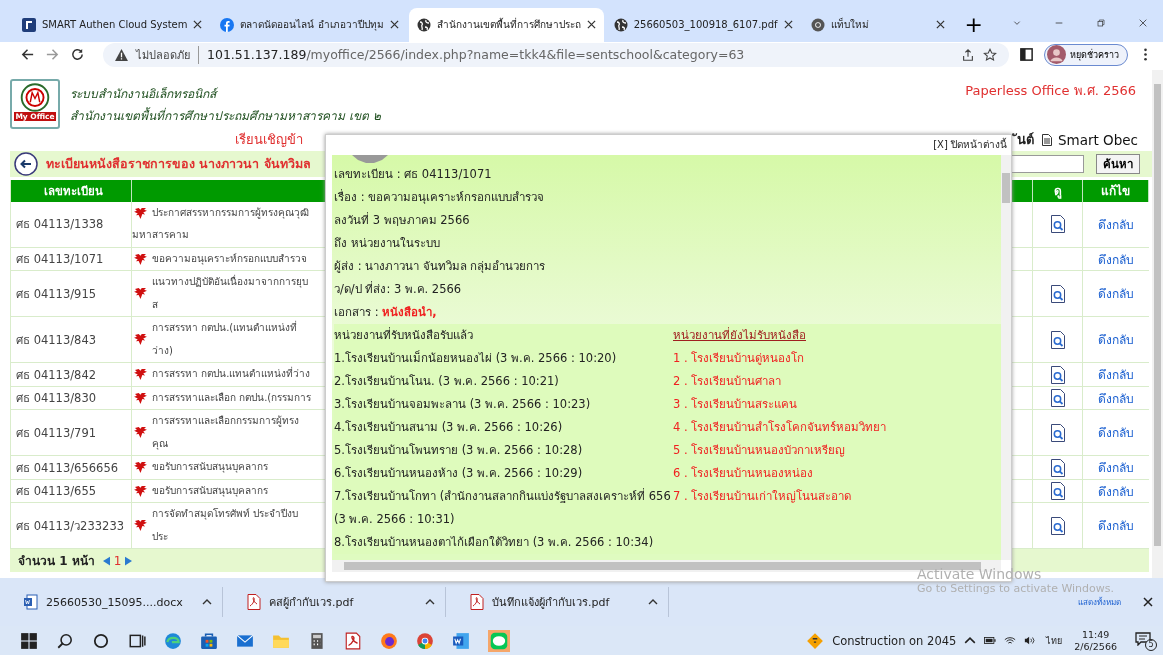 Image resolution: width=1163 pixels, height=655 pixels. Describe the element at coordinates (60, 225) in the screenshot. I see `registration-number: ศธ 04113/1338` at that location.